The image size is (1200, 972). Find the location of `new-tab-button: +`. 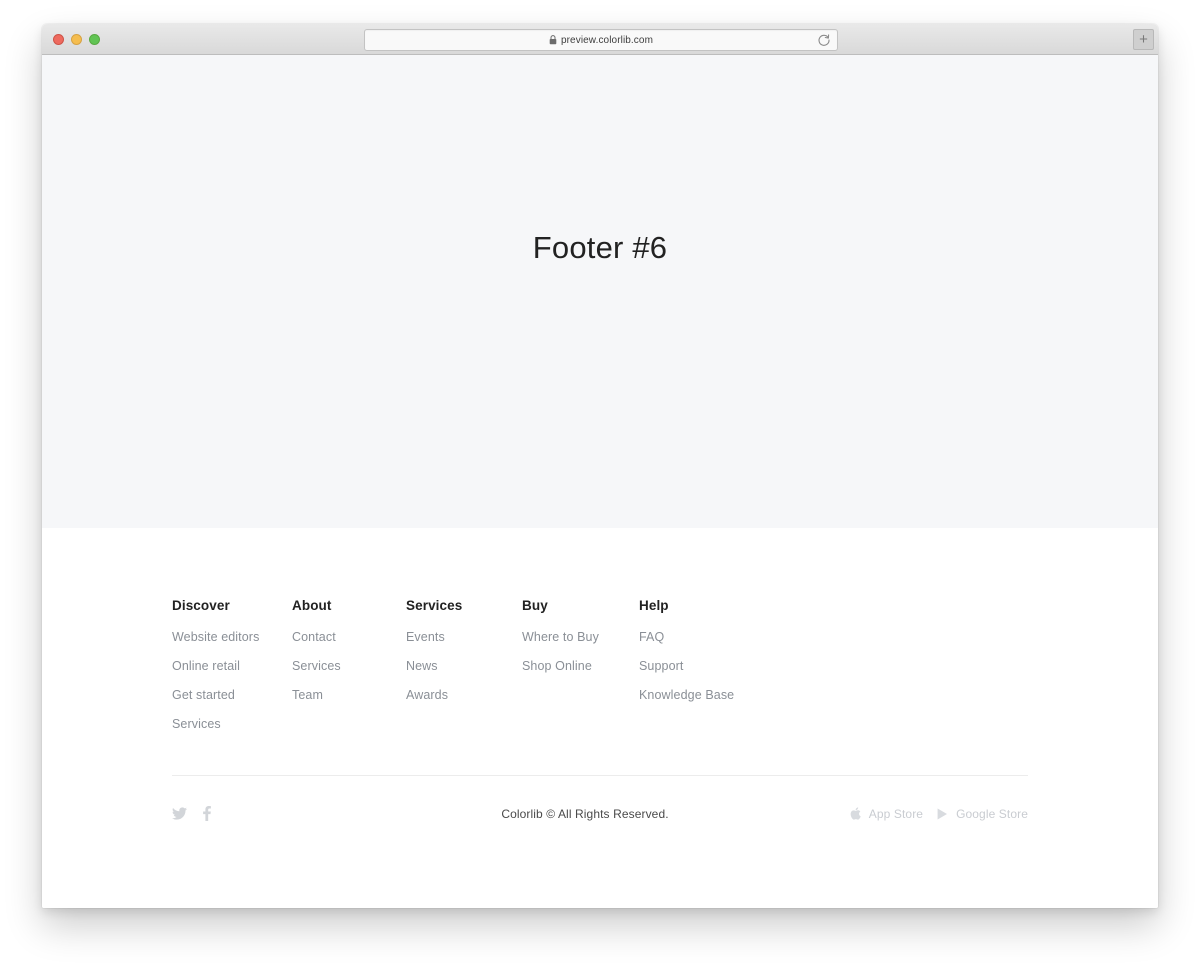

new-tab-button: + is located at coordinates (1143, 39).